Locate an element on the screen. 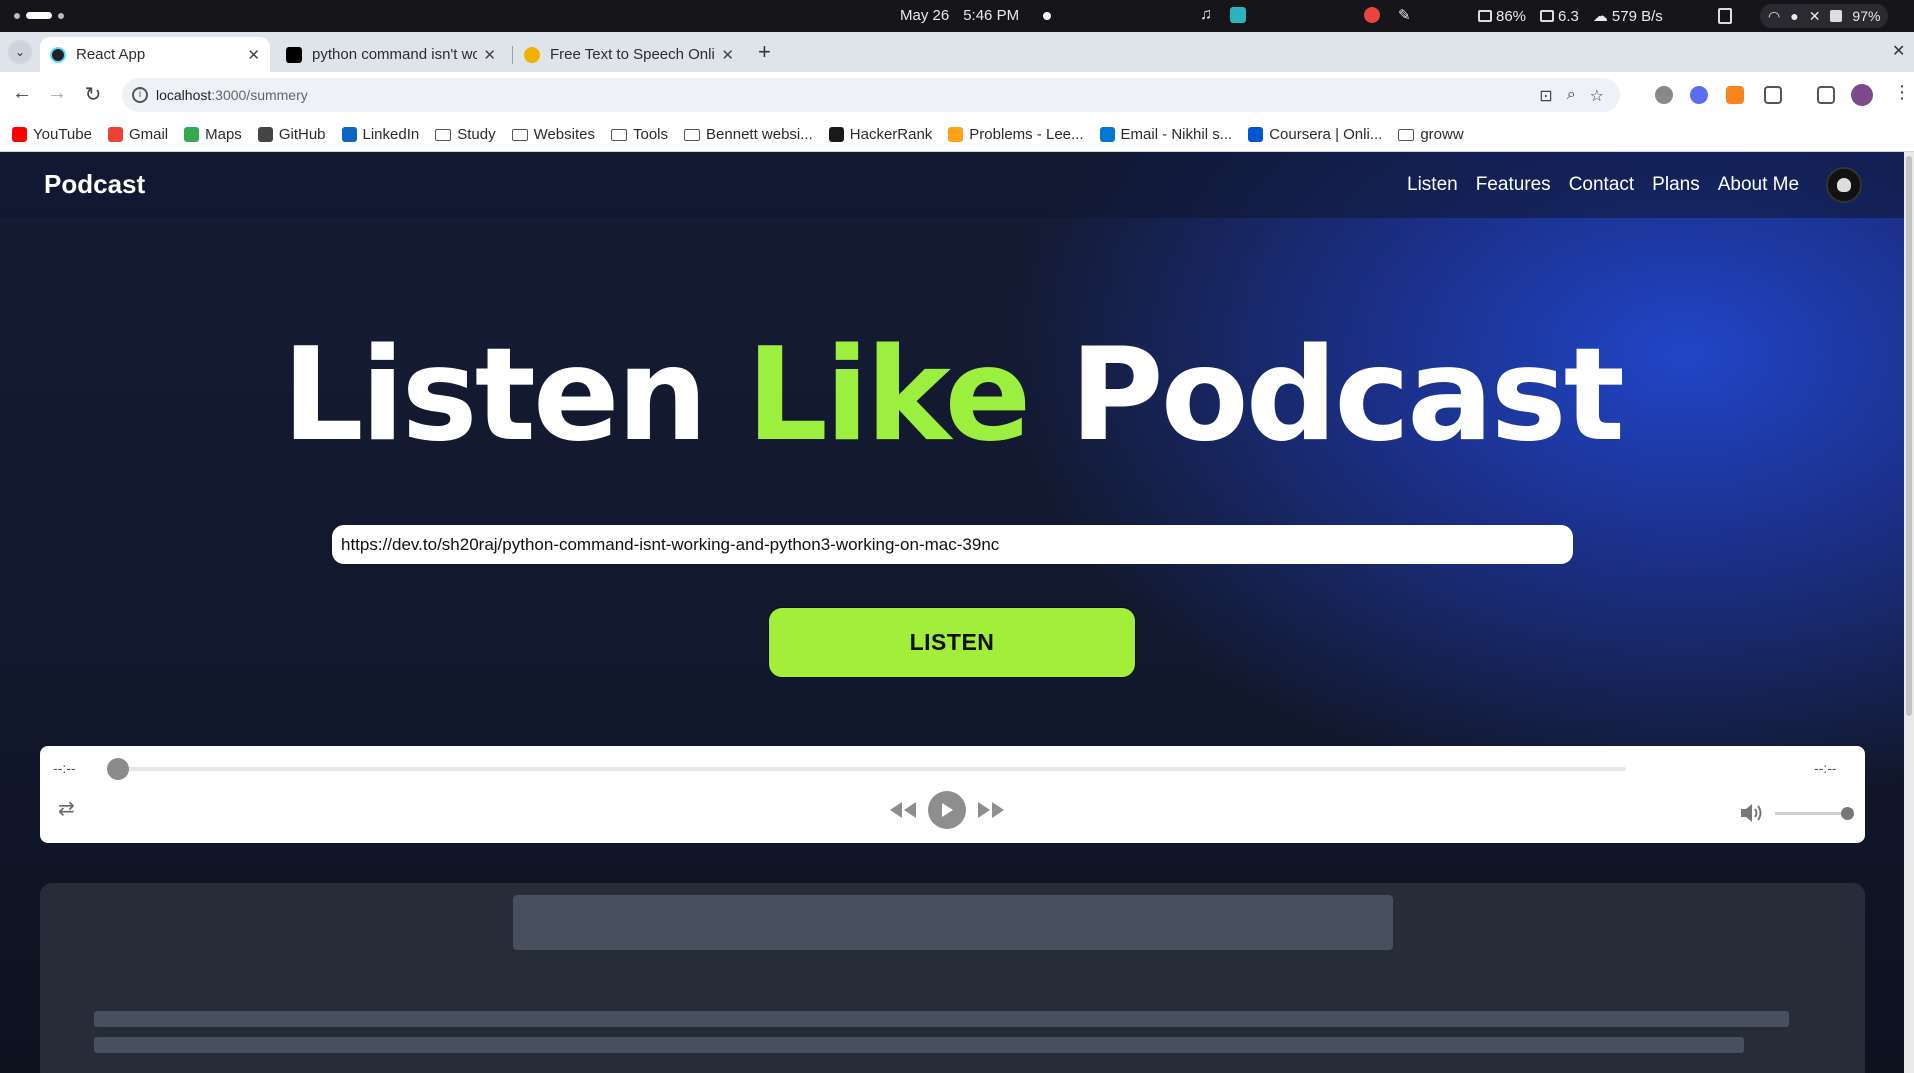  nav-link-features: Features is located at coordinates (1513, 185).